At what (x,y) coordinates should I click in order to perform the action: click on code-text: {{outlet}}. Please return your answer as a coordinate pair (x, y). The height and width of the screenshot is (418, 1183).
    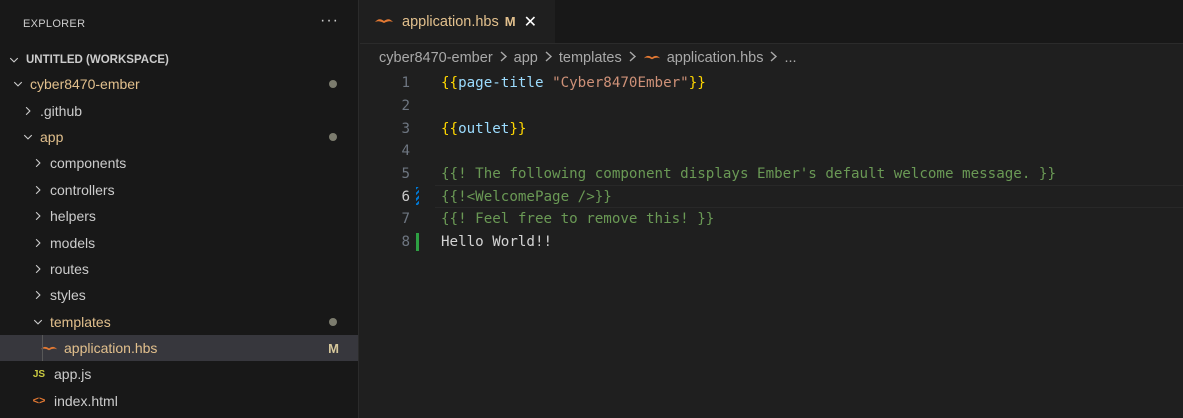
    Looking at the image, I should click on (483, 129).